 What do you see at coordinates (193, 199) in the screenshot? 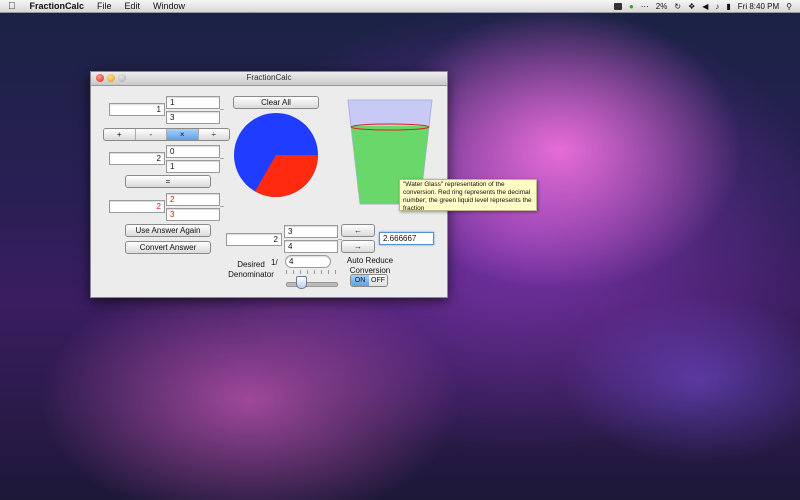
I see `result-numerator-field: 2` at bounding box center [193, 199].